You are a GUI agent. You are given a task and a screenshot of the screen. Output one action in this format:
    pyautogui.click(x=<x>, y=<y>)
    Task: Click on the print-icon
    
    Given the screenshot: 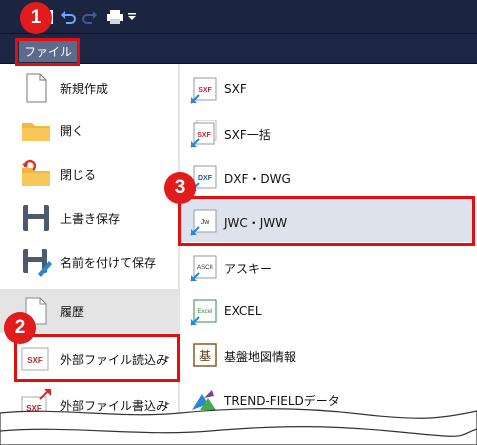 What is the action you would take?
    pyautogui.click(x=115, y=17)
    